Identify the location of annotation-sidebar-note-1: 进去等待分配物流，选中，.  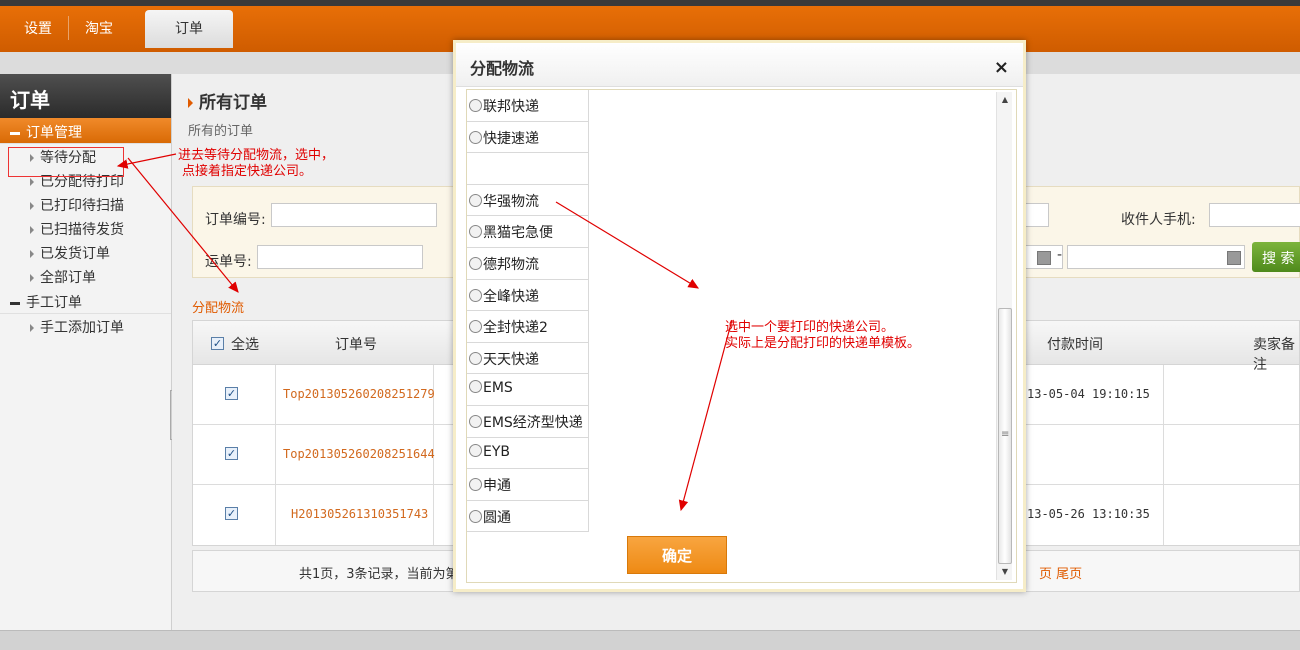
(256, 155).